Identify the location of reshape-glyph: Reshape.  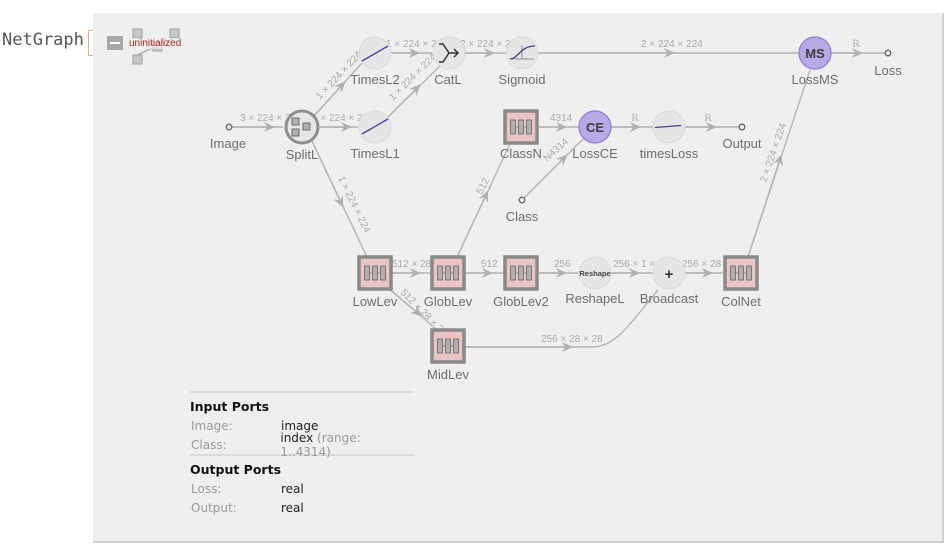
(594, 273).